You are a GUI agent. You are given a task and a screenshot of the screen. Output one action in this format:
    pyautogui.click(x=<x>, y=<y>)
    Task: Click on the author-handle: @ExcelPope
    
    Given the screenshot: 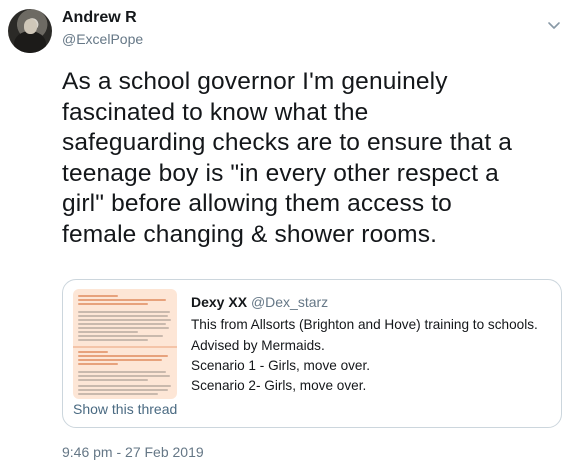 What is the action you would take?
    pyautogui.click(x=102, y=39)
    